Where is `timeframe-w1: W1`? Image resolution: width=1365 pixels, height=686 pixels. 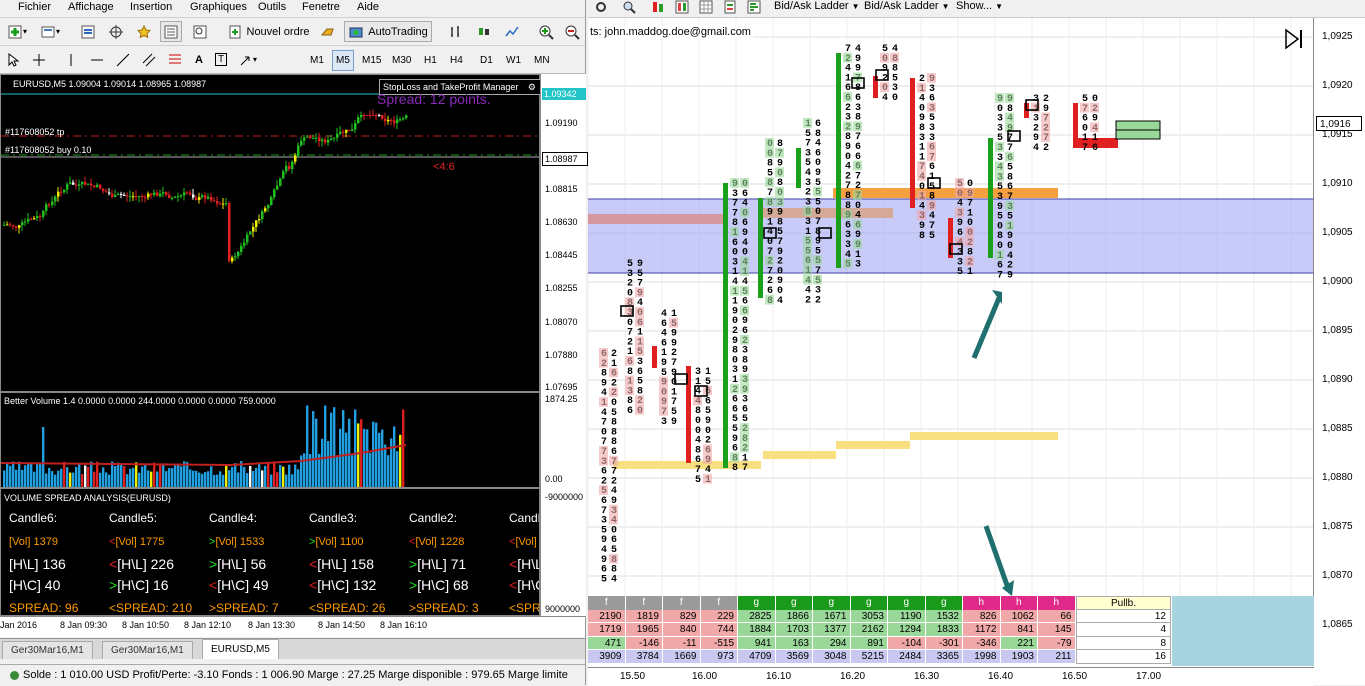 timeframe-w1: W1 is located at coordinates (513, 60).